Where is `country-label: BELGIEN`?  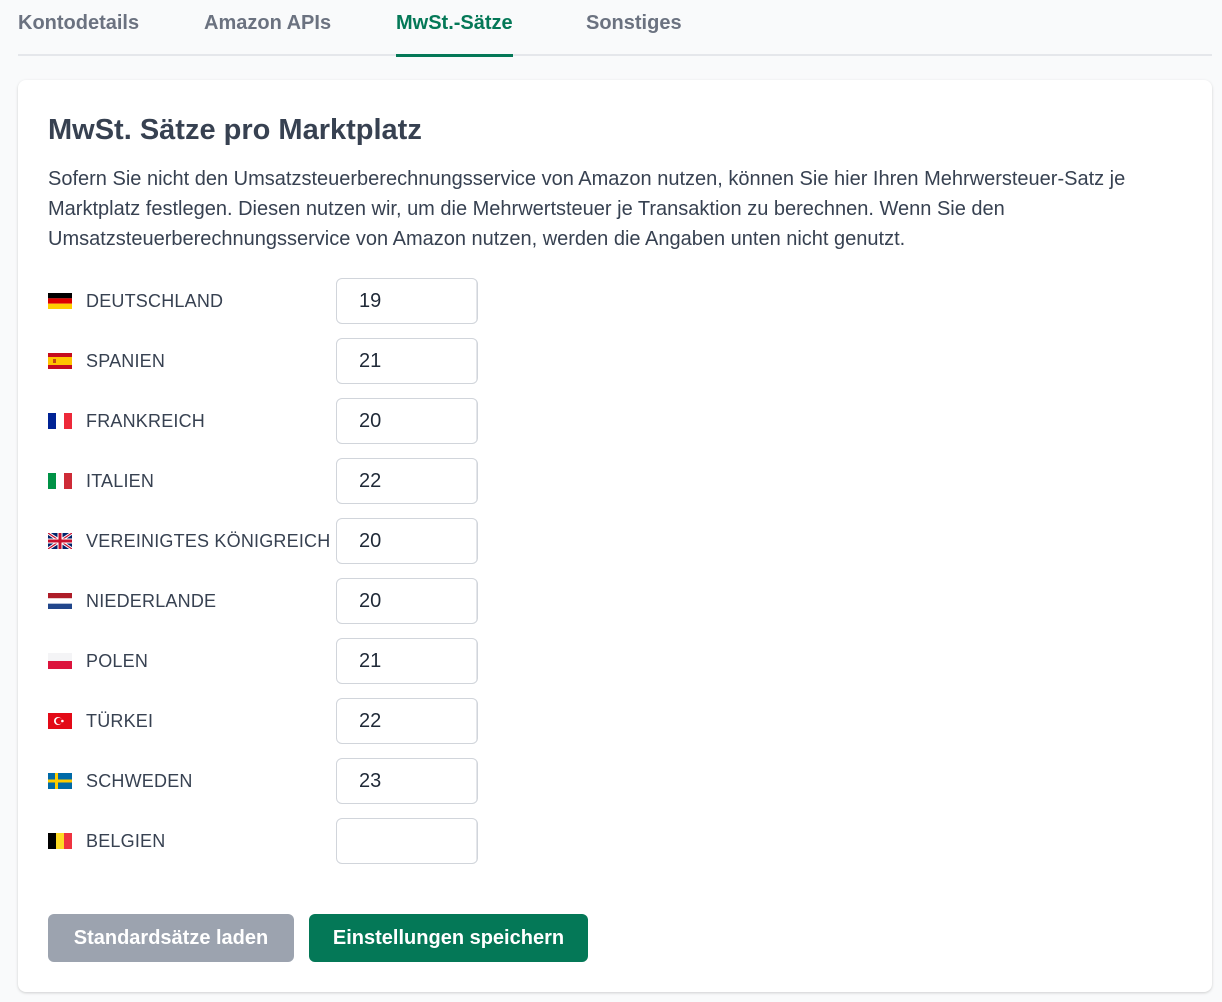 country-label: BELGIEN is located at coordinates (126, 841).